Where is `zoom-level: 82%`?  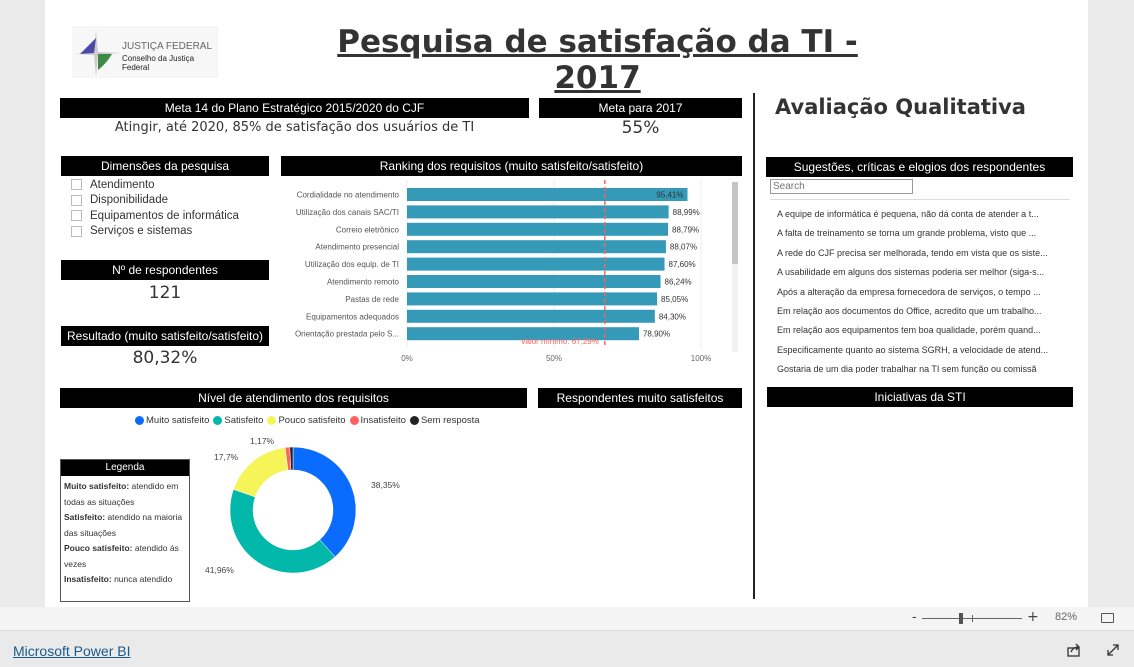
zoom-level: 82% is located at coordinates (1066, 617).